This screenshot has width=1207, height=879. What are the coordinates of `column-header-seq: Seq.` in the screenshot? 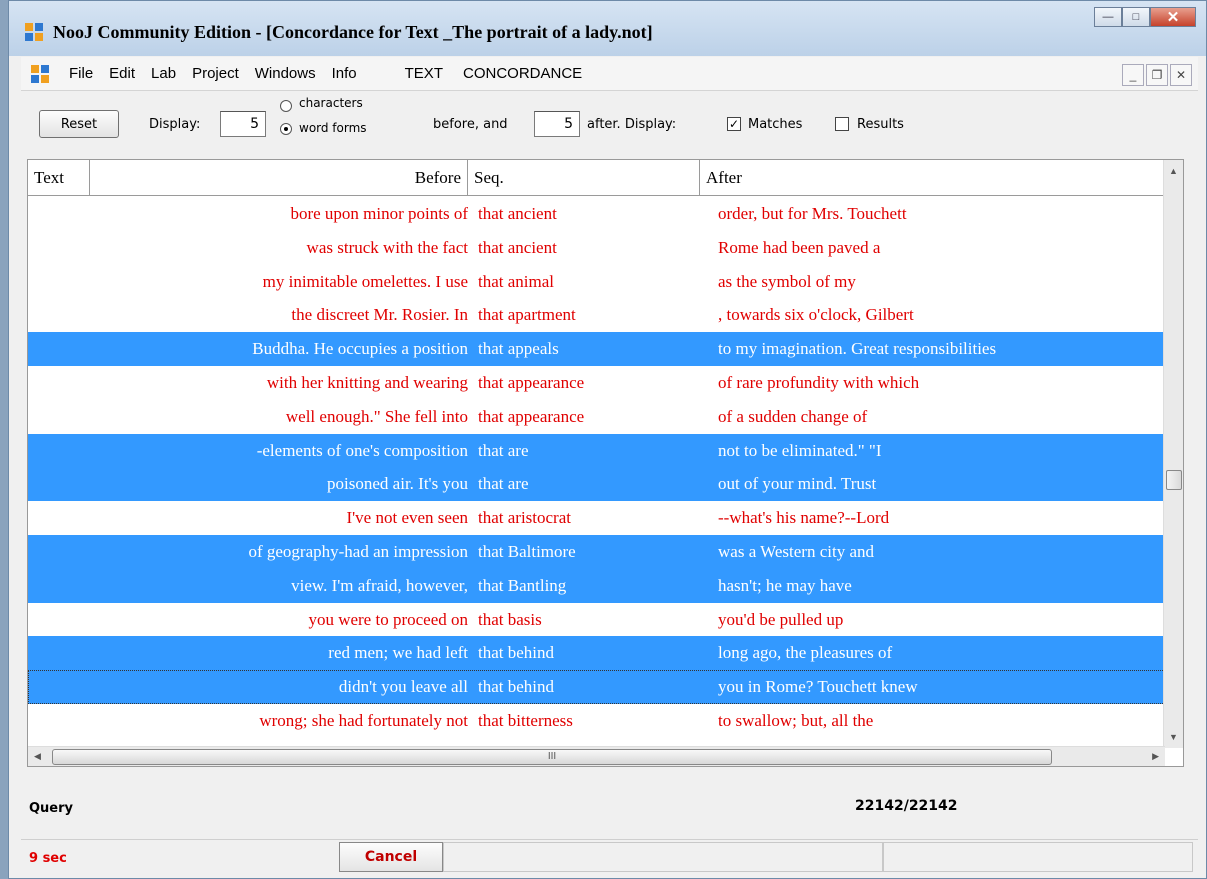 It's located at (584, 178).